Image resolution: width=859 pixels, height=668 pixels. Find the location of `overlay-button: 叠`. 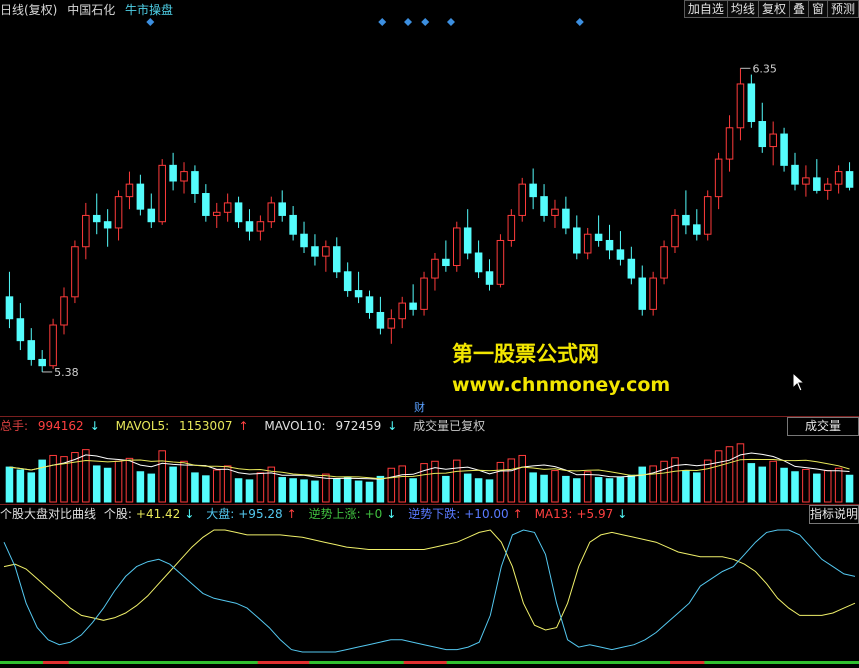

overlay-button: 叠 is located at coordinates (798, 9).